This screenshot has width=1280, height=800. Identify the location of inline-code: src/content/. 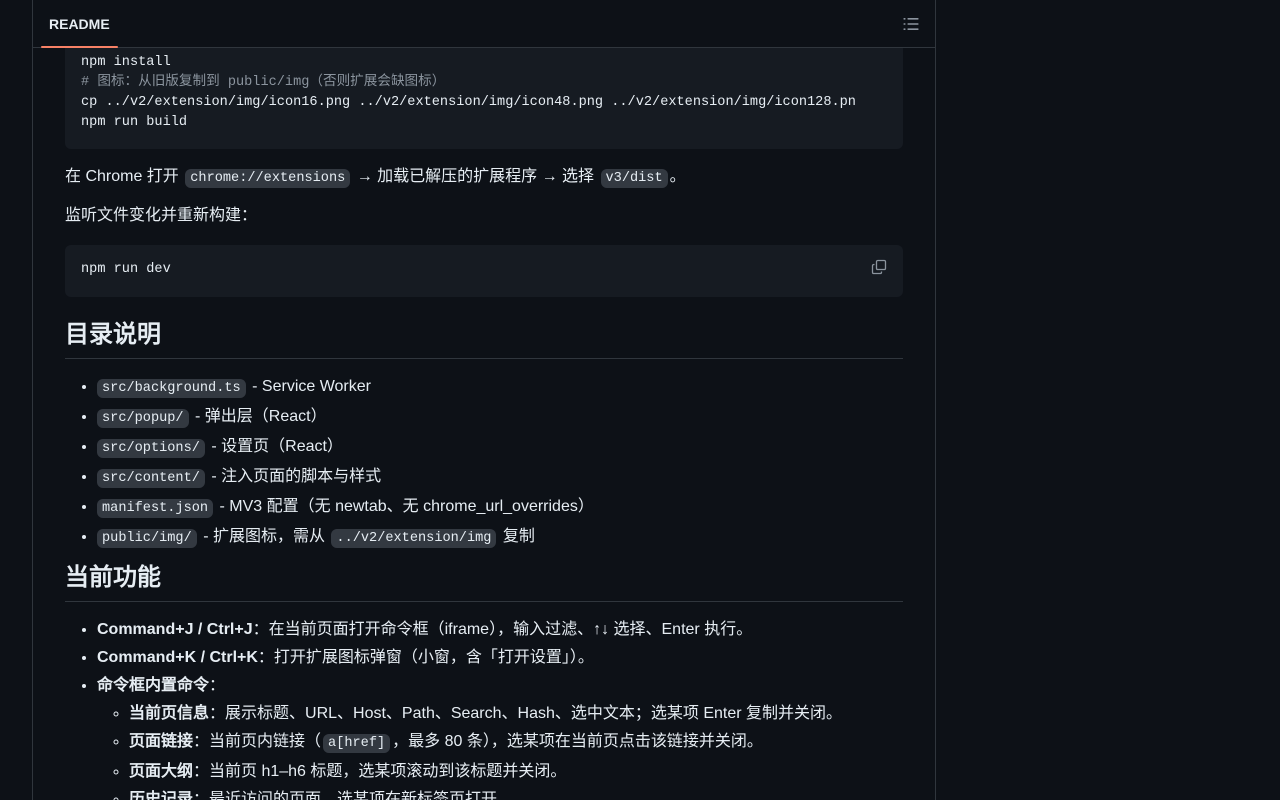
(151, 478).